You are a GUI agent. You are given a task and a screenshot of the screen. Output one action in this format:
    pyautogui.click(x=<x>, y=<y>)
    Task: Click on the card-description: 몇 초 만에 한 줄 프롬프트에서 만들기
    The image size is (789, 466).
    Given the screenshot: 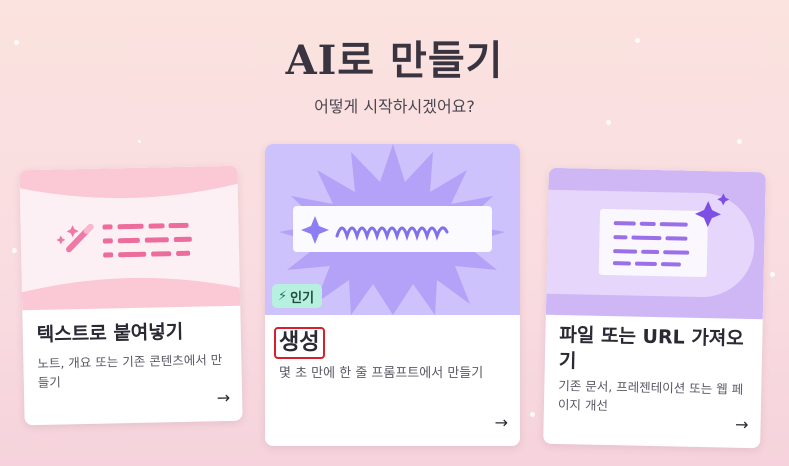 What is the action you would take?
    pyautogui.click(x=381, y=373)
    